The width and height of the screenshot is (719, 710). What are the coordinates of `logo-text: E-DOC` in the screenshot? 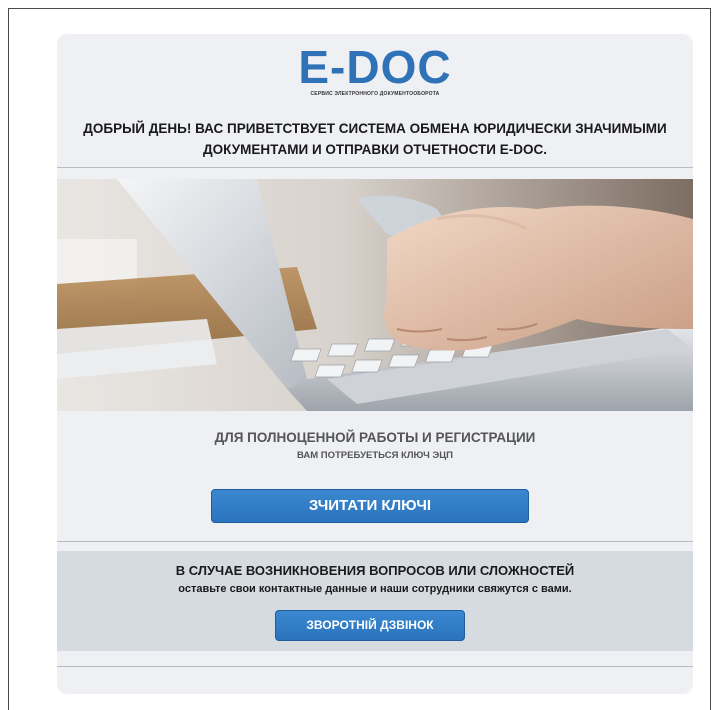 It's located at (375, 67).